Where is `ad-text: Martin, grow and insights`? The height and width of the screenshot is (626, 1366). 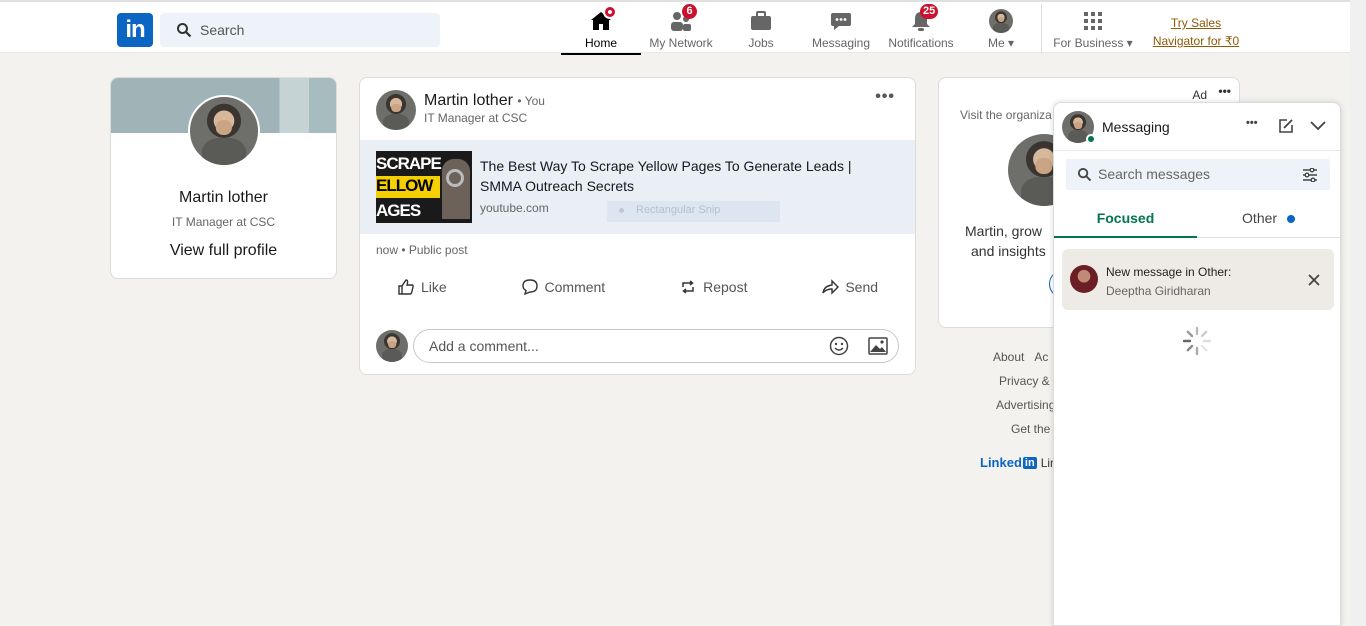 ad-text: Martin, grow and insights is located at coordinates (1005, 241).